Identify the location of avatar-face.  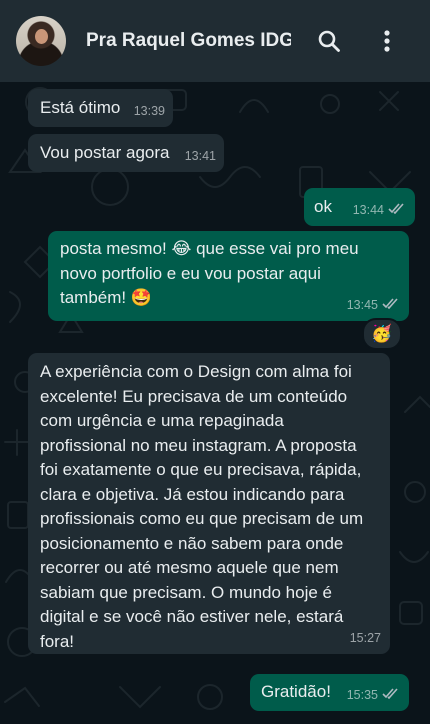
(41, 36).